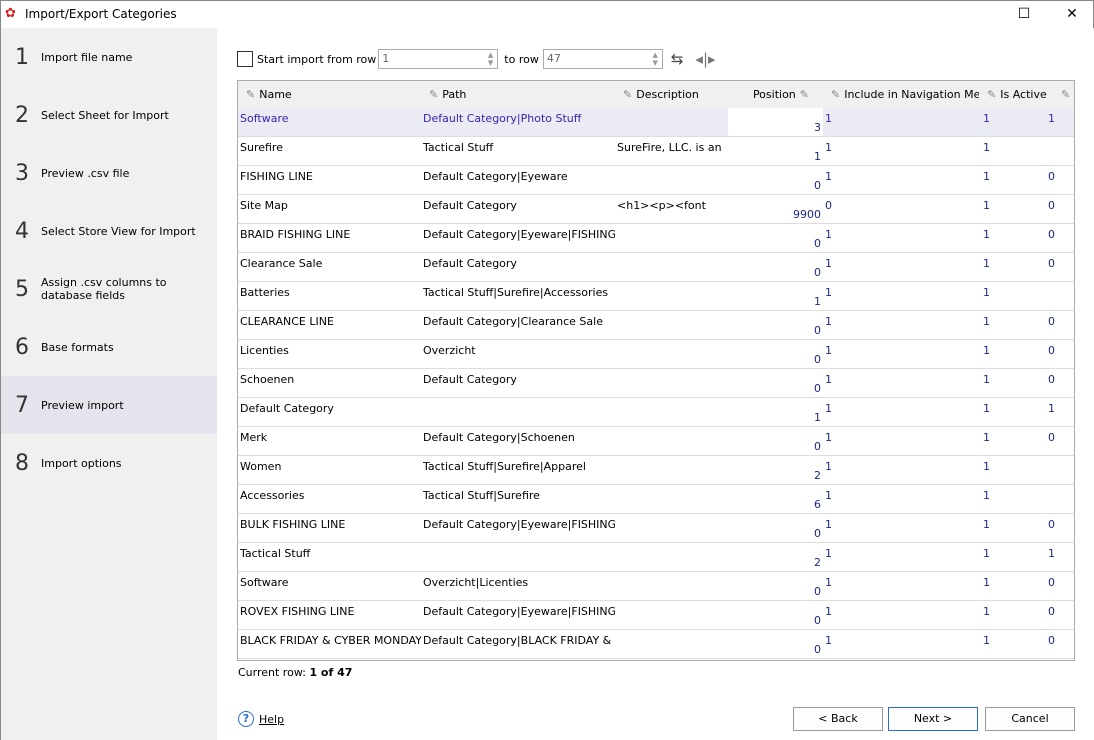 Image resolution: width=1094 pixels, height=740 pixels. What do you see at coordinates (109, 173) in the screenshot?
I see `step-3: 3 Preview .csv file` at bounding box center [109, 173].